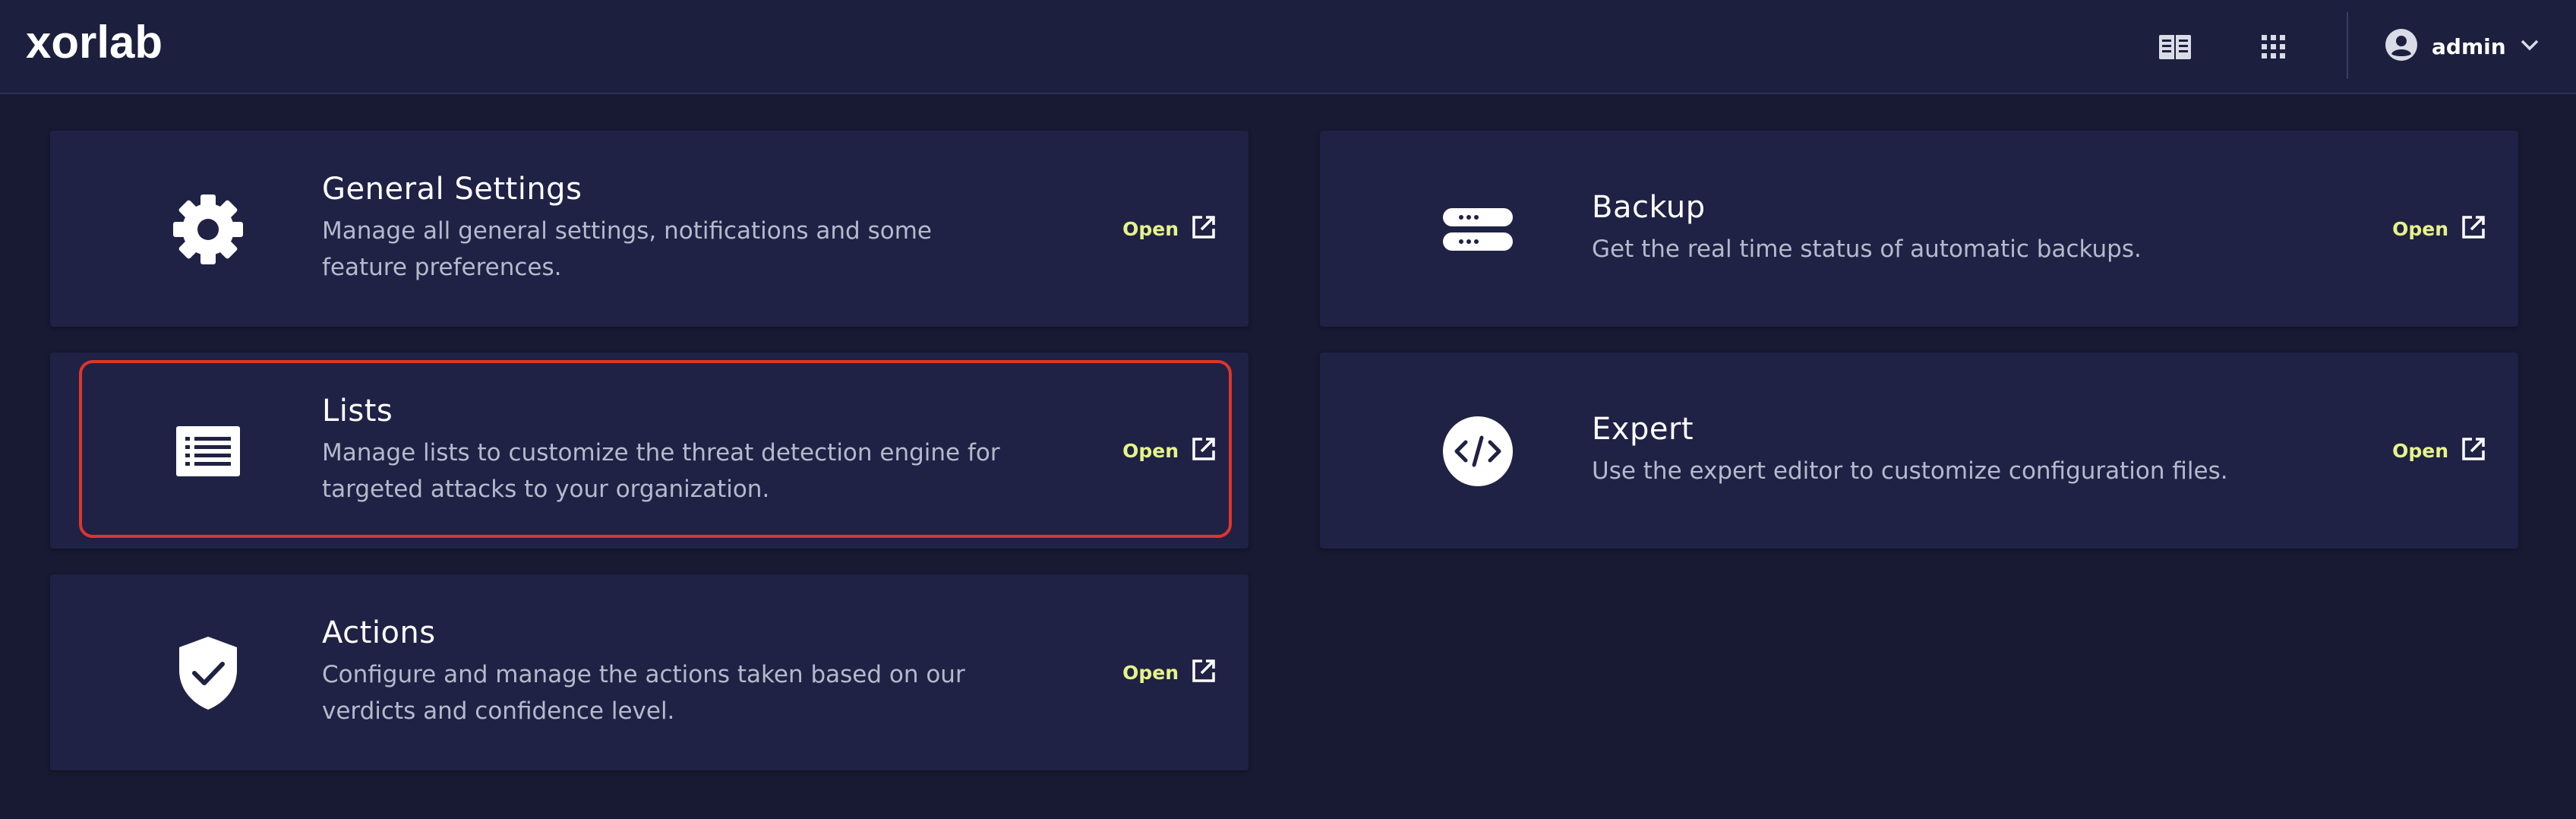 This screenshot has width=2576, height=819. What do you see at coordinates (2274, 47) in the screenshot?
I see `apps-grid-icon` at bounding box center [2274, 47].